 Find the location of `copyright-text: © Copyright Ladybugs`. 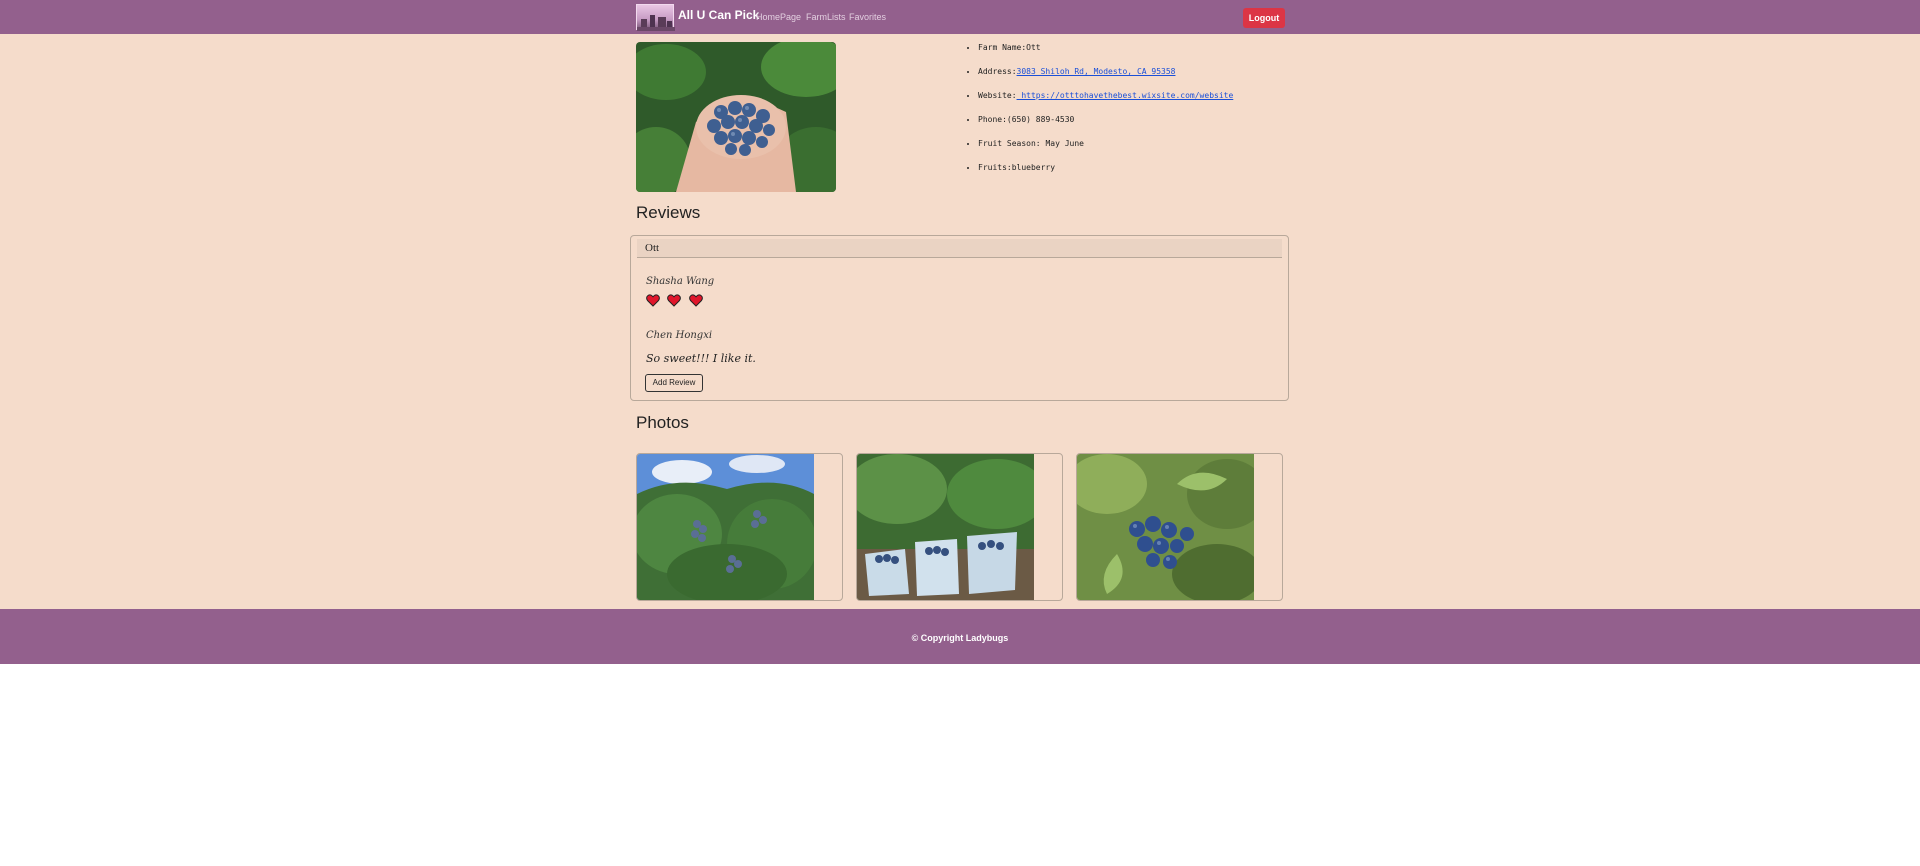

copyright-text: © Copyright Ladybugs is located at coordinates (960, 638).